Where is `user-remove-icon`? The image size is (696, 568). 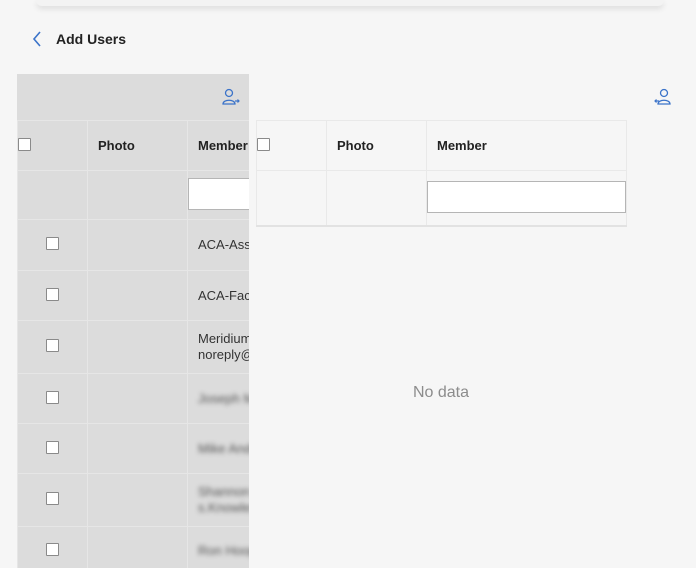 user-remove-icon is located at coordinates (663, 97).